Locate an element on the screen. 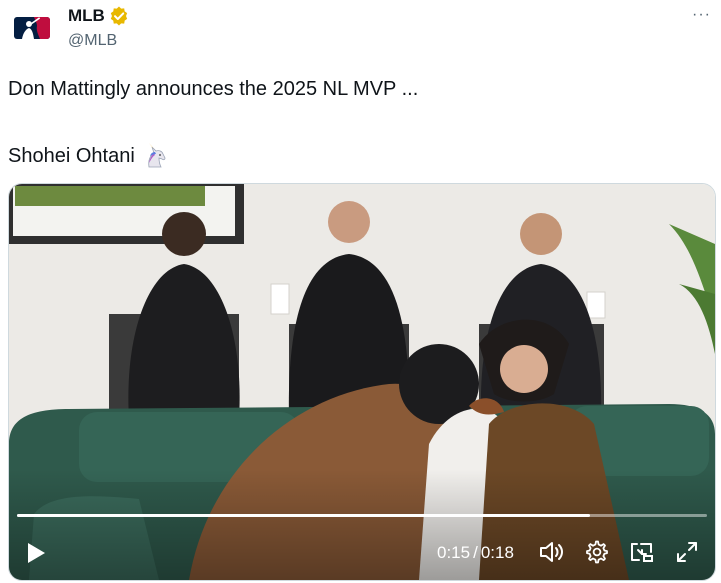 Image resolution: width=721 pixels, height=583 pixels. author-name-row: MLB is located at coordinates (98, 16).